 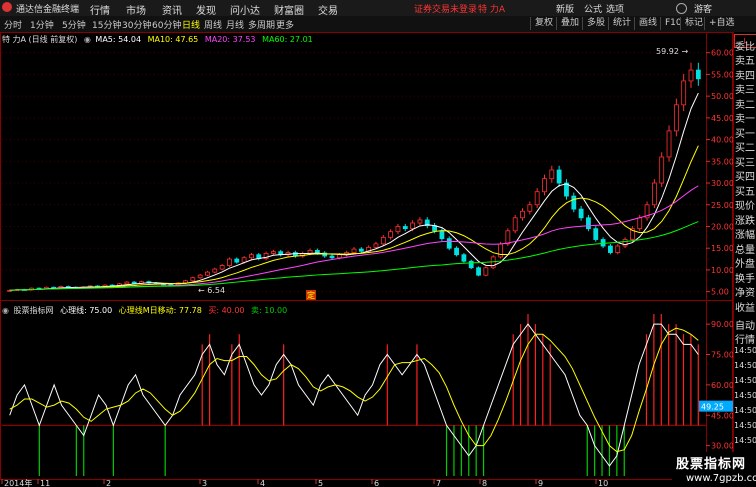 What do you see at coordinates (320, 483) in the screenshot?
I see `date-label: 5` at bounding box center [320, 483].